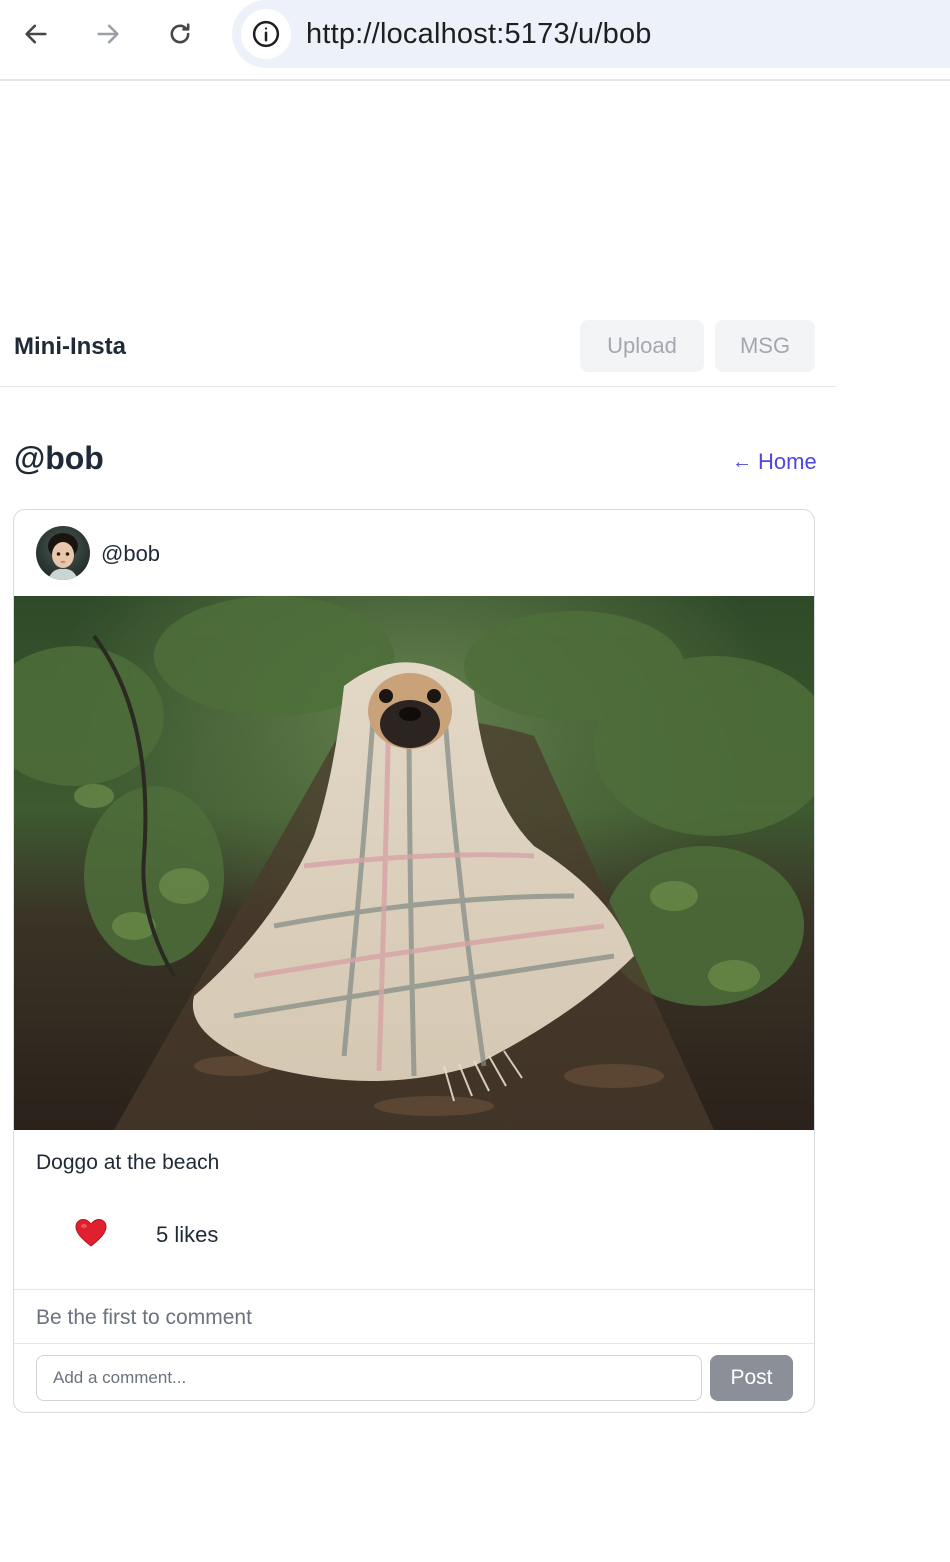  Describe the element at coordinates (59, 458) in the screenshot. I see `page-title: @bob` at that location.